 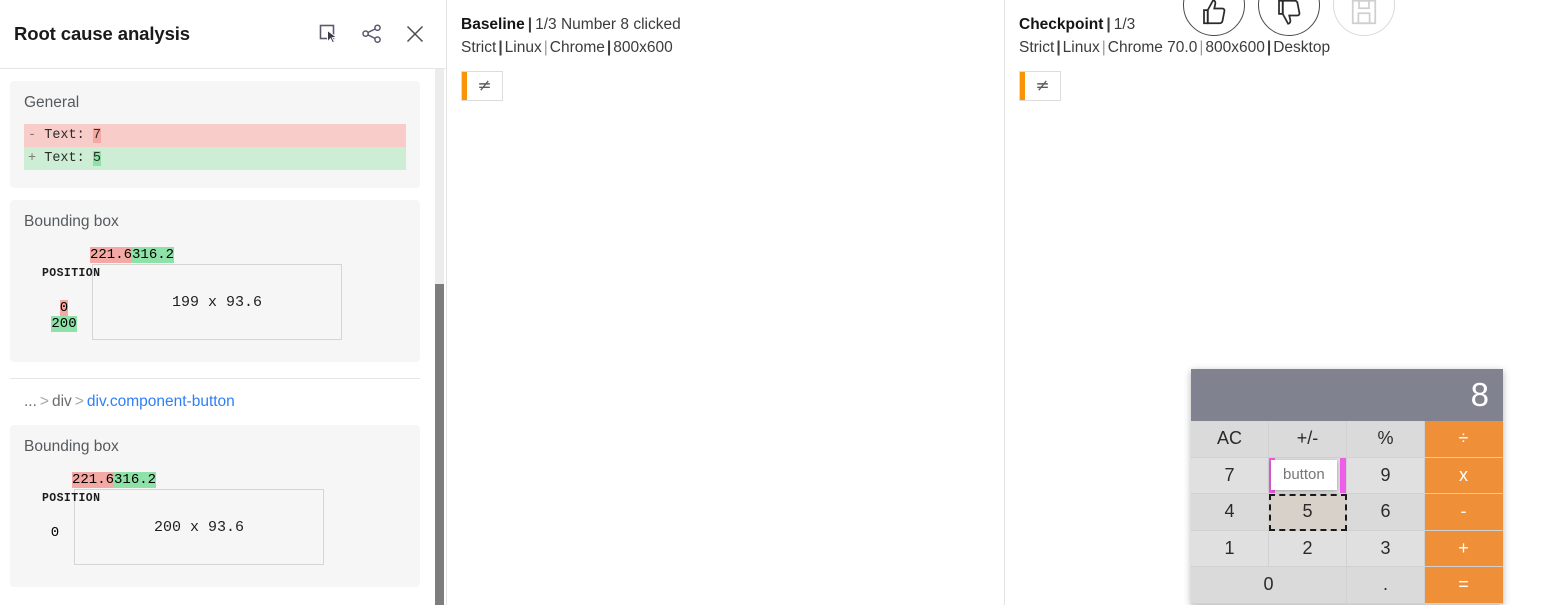 What do you see at coordinates (1347, 395) in the screenshot?
I see `checkpoint-calculator-display: Fork me on GitHub 8` at bounding box center [1347, 395].